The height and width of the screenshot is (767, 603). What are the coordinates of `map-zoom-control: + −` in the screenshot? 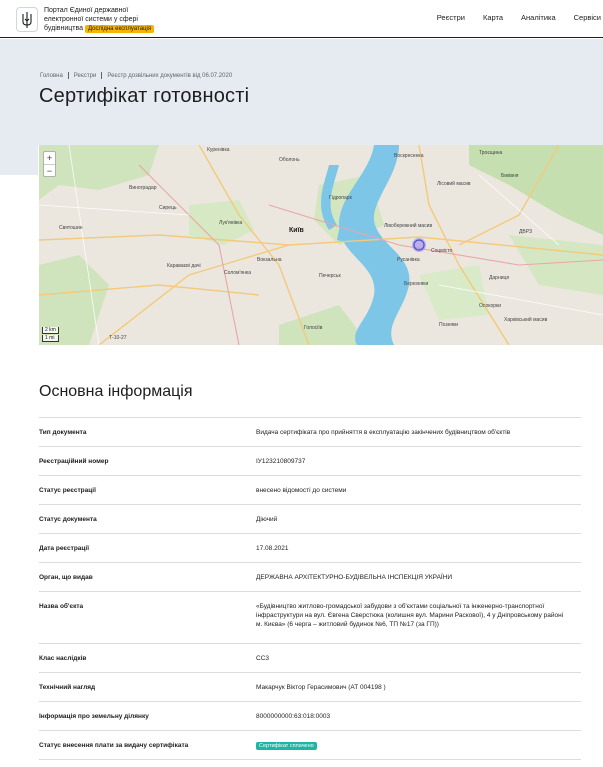 It's located at (49, 164).